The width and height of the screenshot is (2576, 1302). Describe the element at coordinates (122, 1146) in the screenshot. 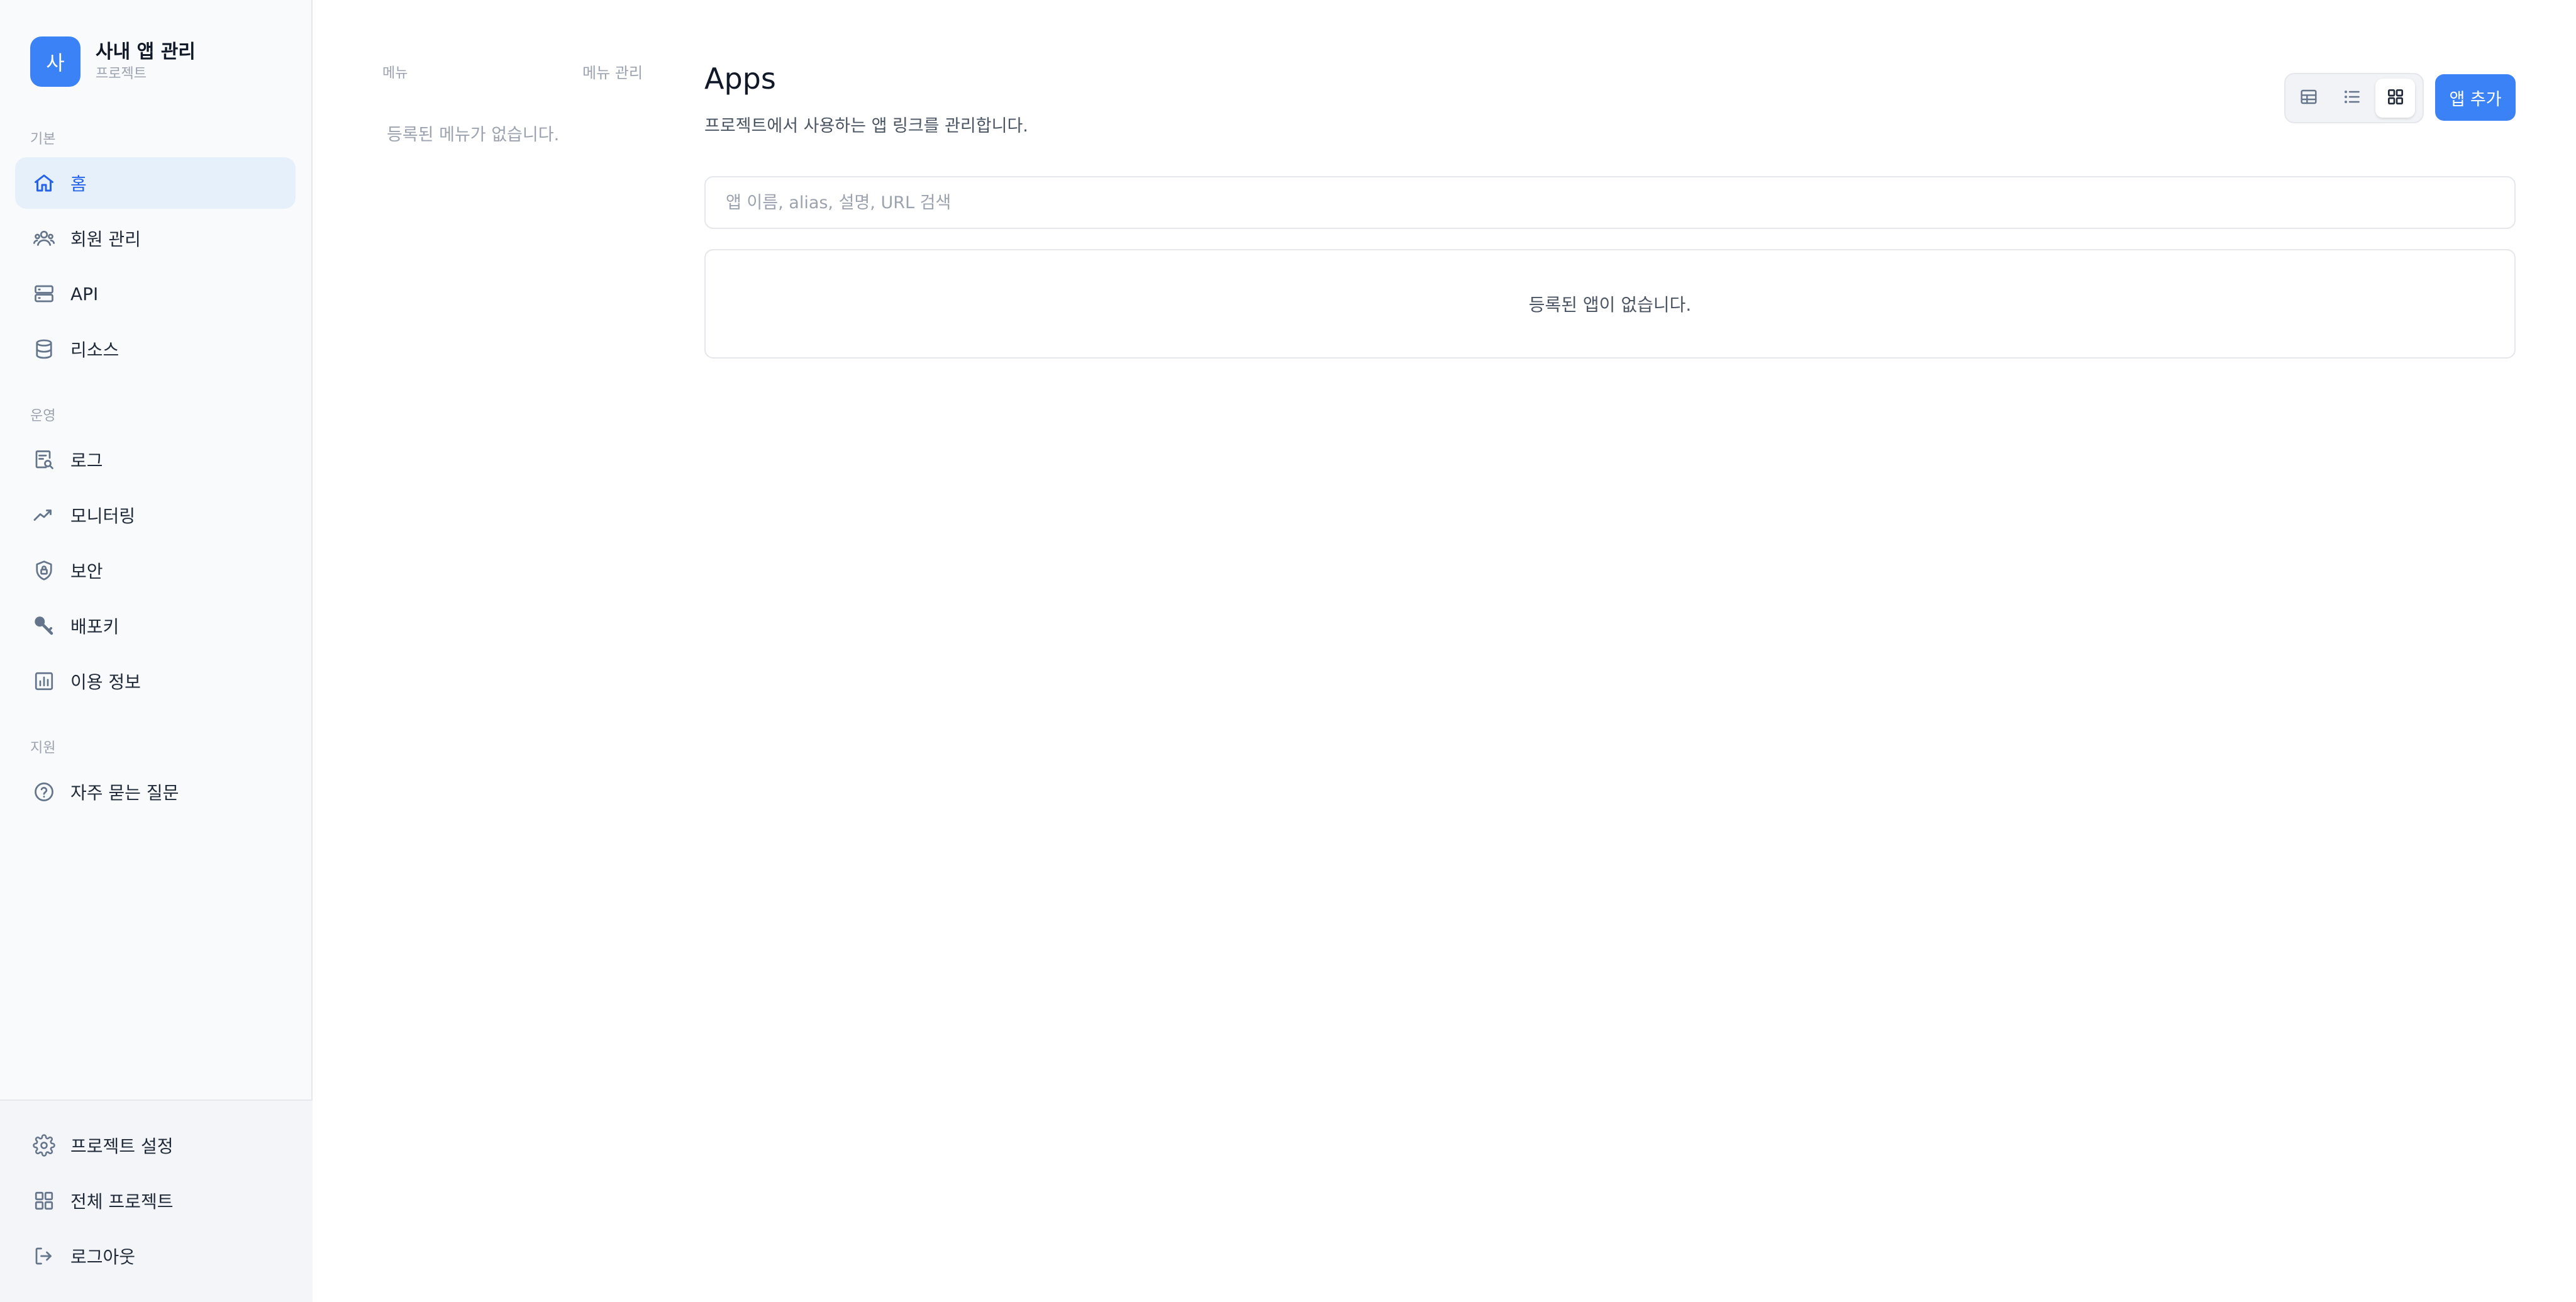

I see `sidebar-item-label: 프로젝트 설정` at that location.